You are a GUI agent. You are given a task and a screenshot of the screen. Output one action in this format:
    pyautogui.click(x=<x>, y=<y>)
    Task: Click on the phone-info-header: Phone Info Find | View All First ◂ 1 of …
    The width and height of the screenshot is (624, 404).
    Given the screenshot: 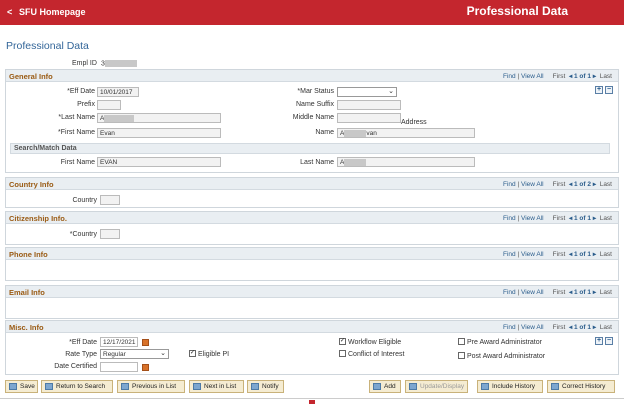 What is the action you would take?
    pyautogui.click(x=312, y=254)
    